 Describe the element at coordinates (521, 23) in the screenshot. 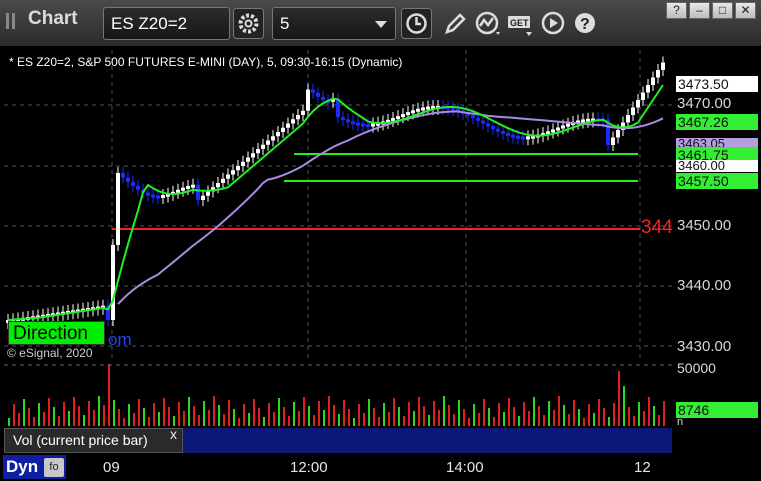

I see `get-icon: GET` at that location.